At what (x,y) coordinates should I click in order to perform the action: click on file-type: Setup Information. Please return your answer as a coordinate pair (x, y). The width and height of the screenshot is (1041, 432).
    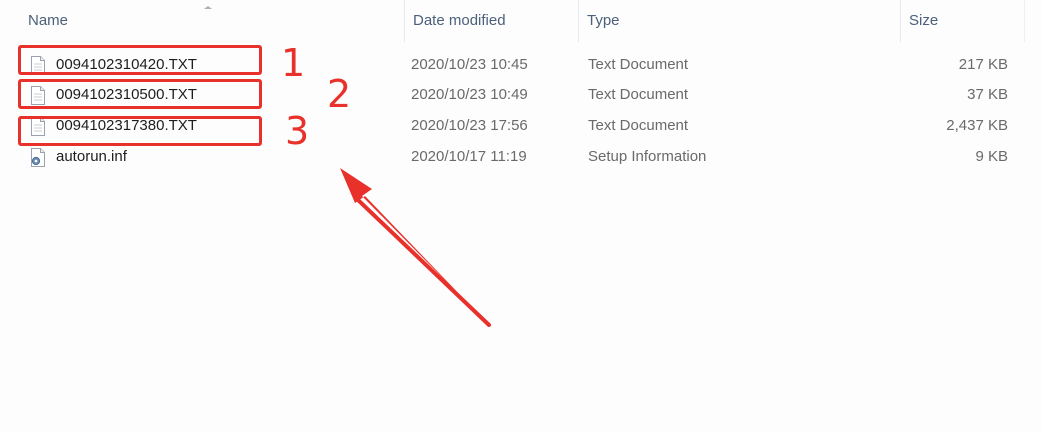
    Looking at the image, I should click on (647, 156).